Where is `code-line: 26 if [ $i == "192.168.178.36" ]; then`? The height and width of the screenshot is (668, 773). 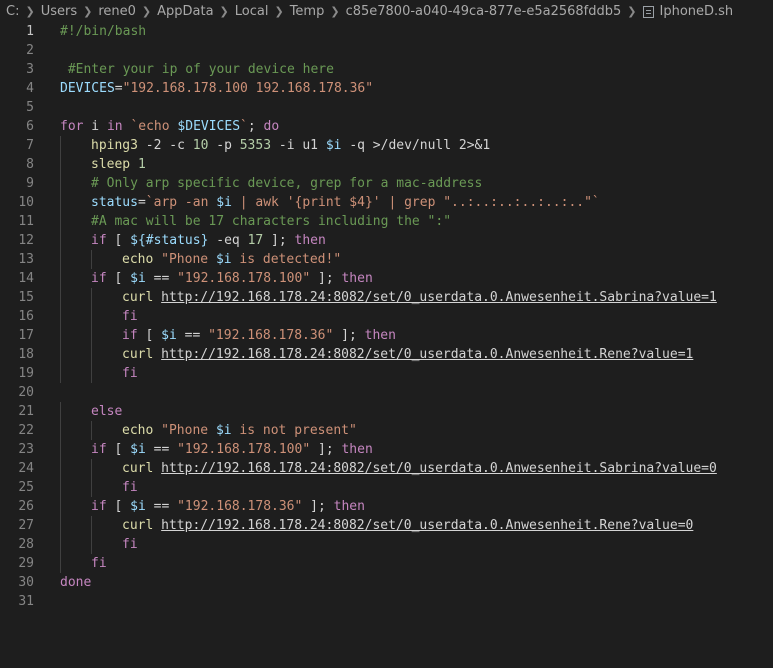 code-line: 26 if [ $i == "192.168.178.36" ]; then is located at coordinates (386, 506).